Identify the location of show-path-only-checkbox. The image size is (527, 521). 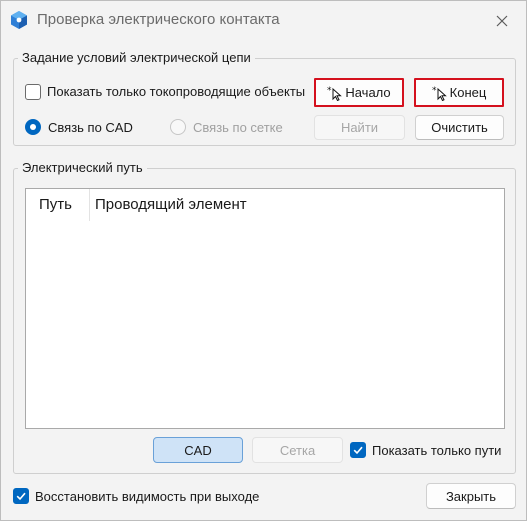
(358, 450).